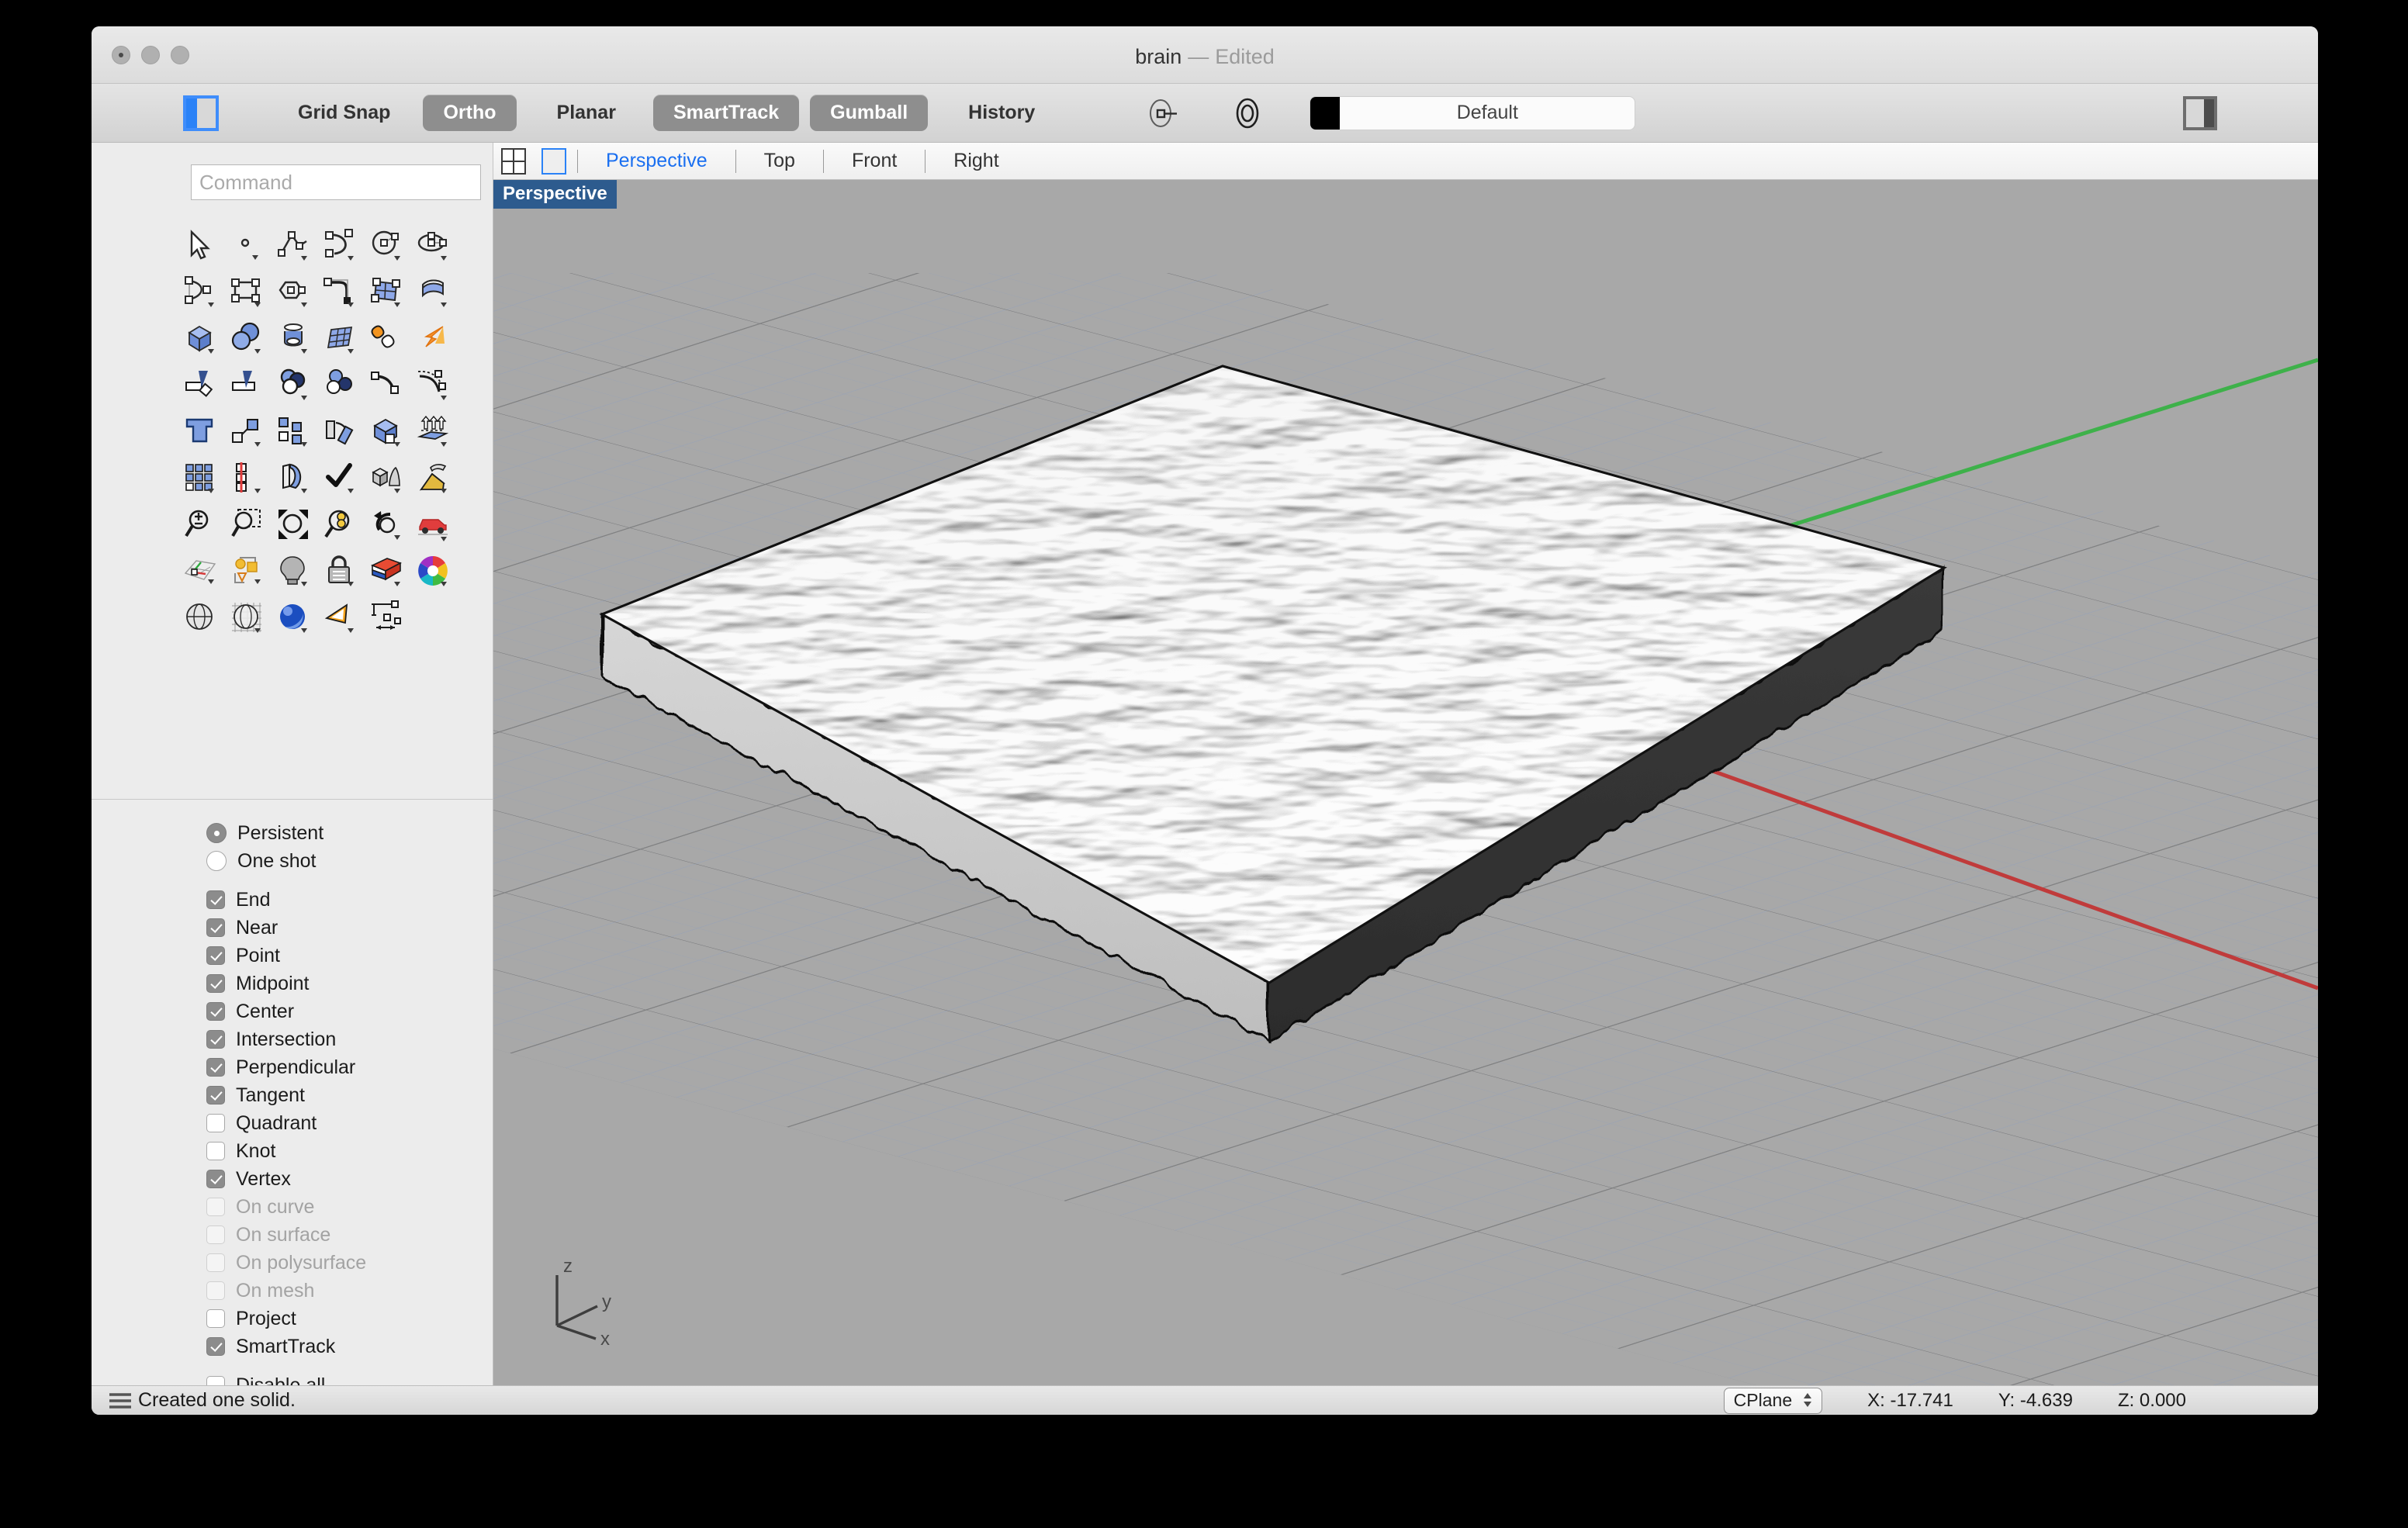 Image resolution: width=2408 pixels, height=1528 pixels. Describe the element at coordinates (246, 432) in the screenshot. I see `move-icon` at that location.